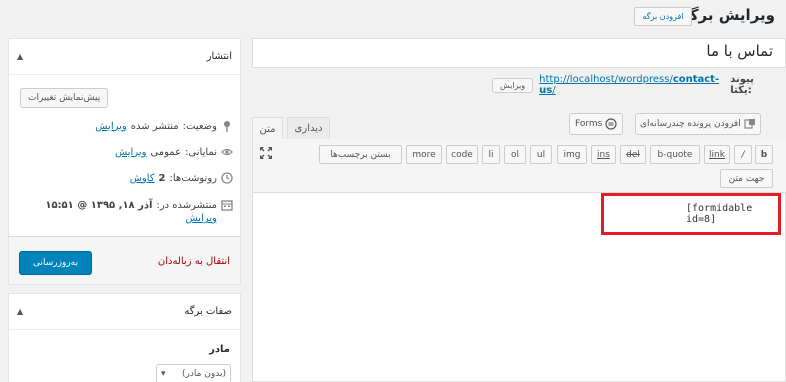 The image size is (786, 382). Describe the element at coordinates (219, 349) in the screenshot. I see `parent-label: مادر` at that location.